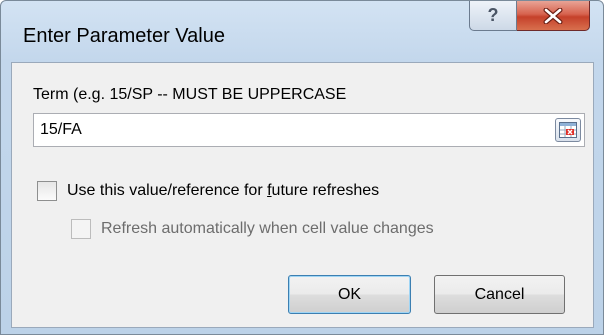  I want to click on ok-button: OK, so click(349, 294).